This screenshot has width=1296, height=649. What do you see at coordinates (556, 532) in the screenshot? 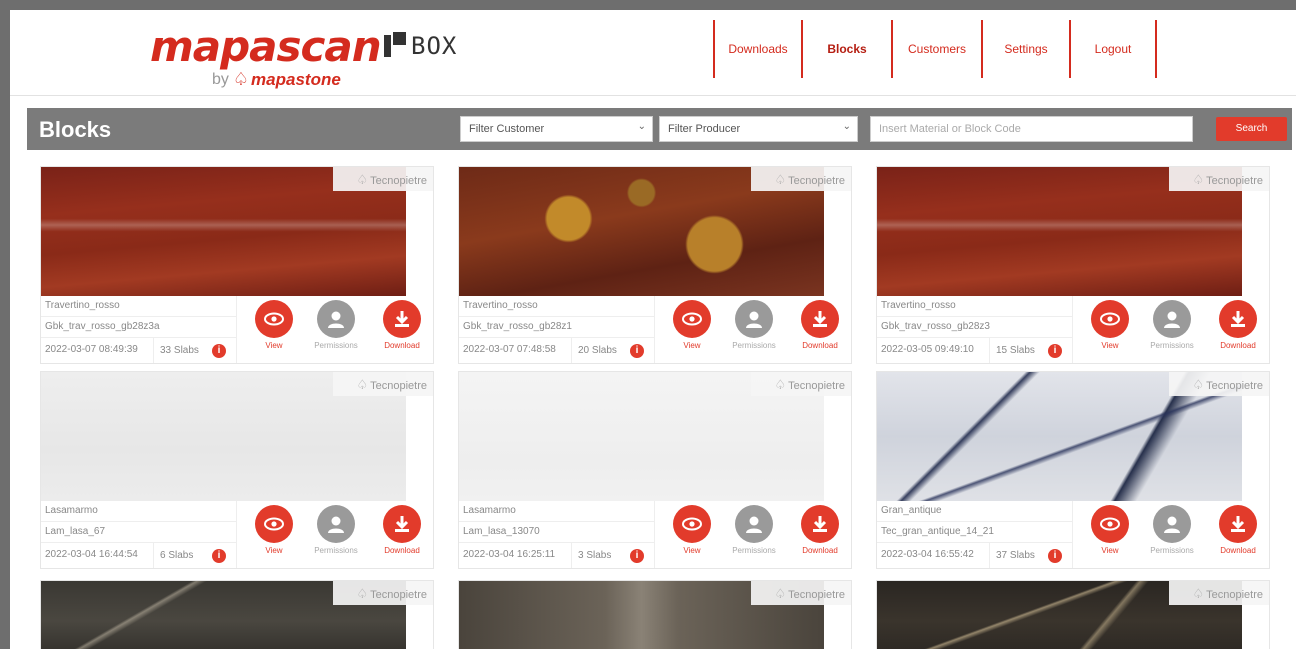
I see `block-code: Lam_lasa_13070` at bounding box center [556, 532].